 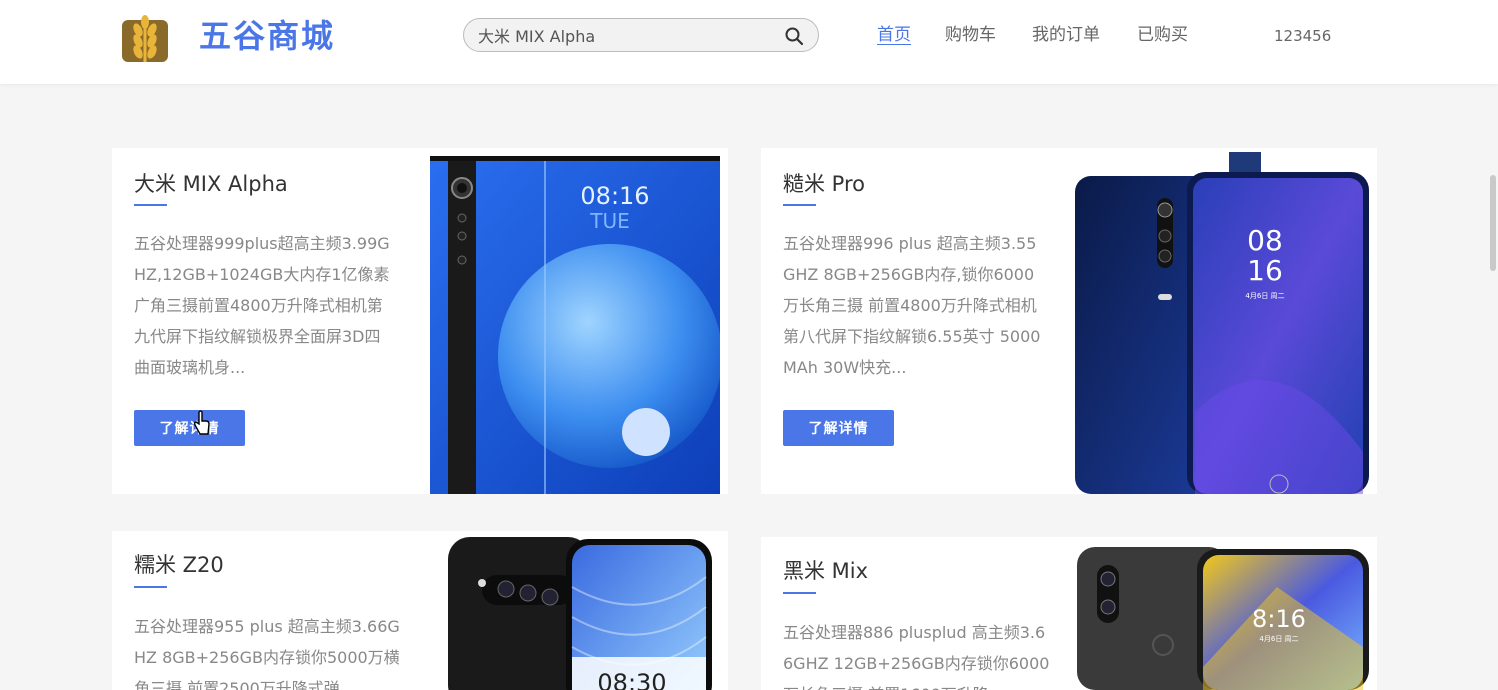 I want to click on phone-hour: 08, so click(x=1265, y=240).